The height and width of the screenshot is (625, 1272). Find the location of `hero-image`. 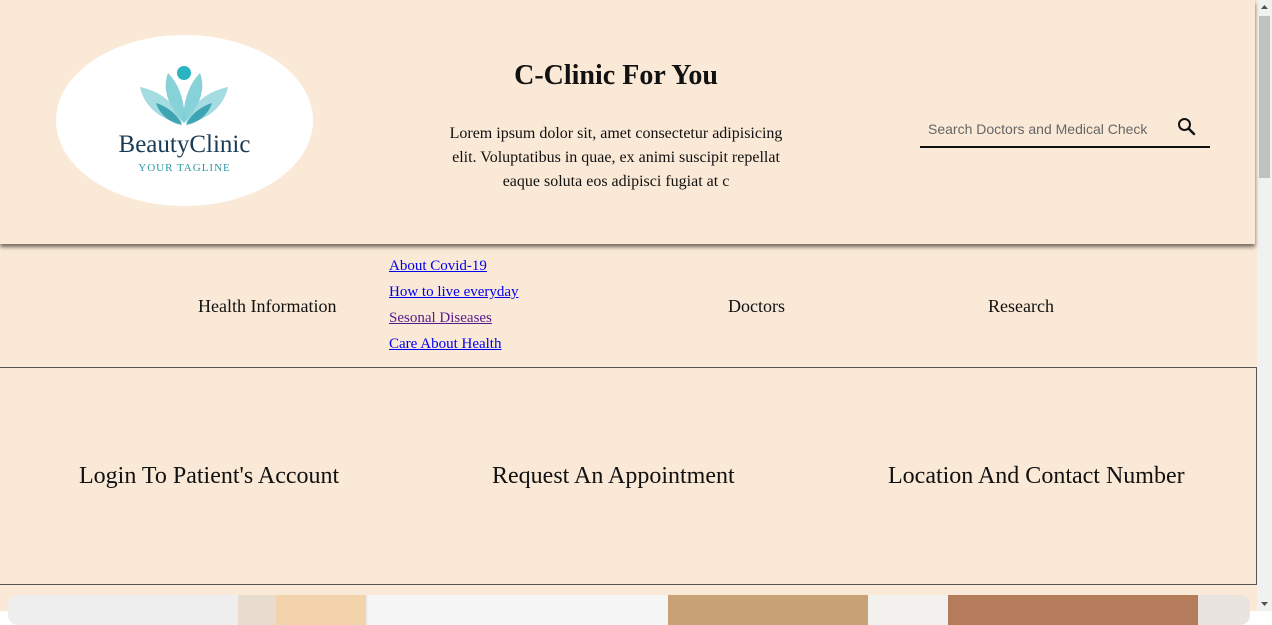

hero-image is located at coordinates (629, 610).